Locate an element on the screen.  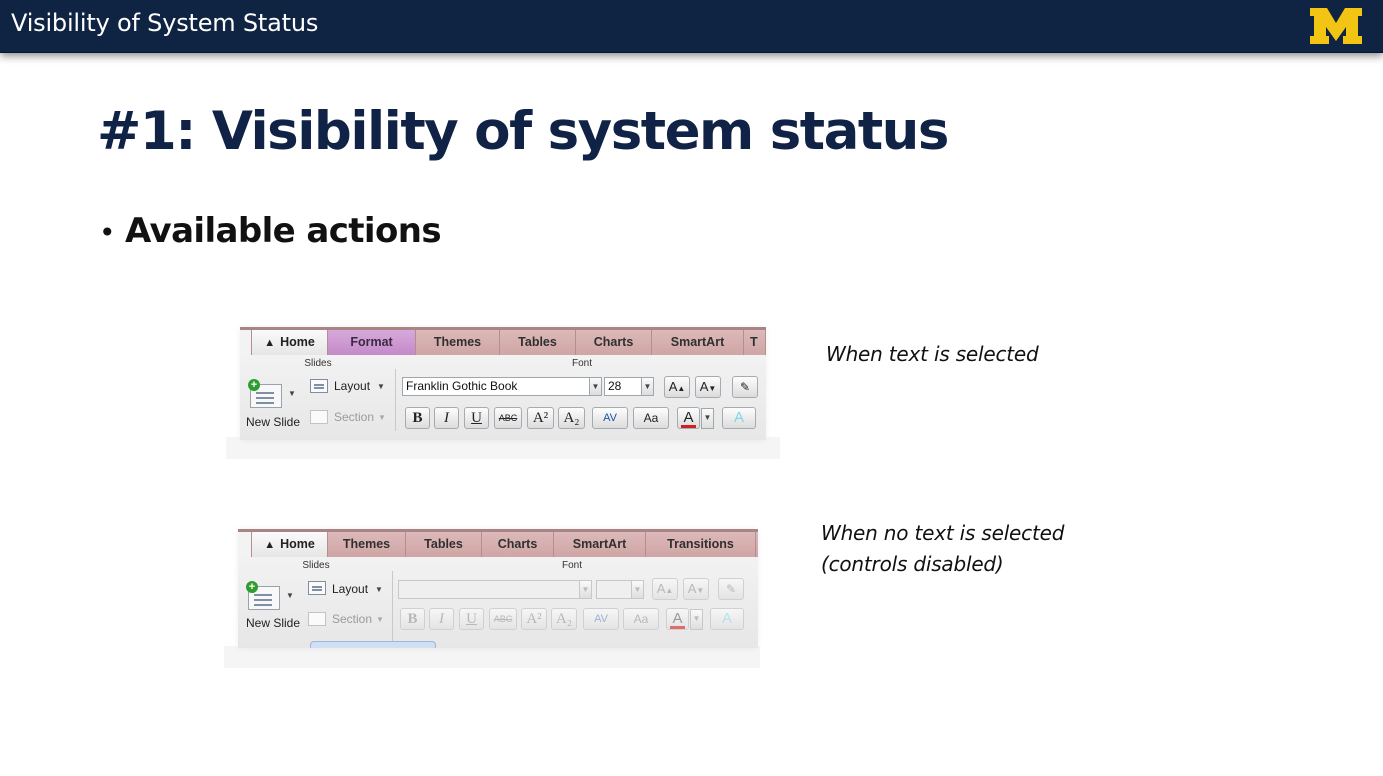
caption-selected: When text is selected is located at coordinates (932, 354).